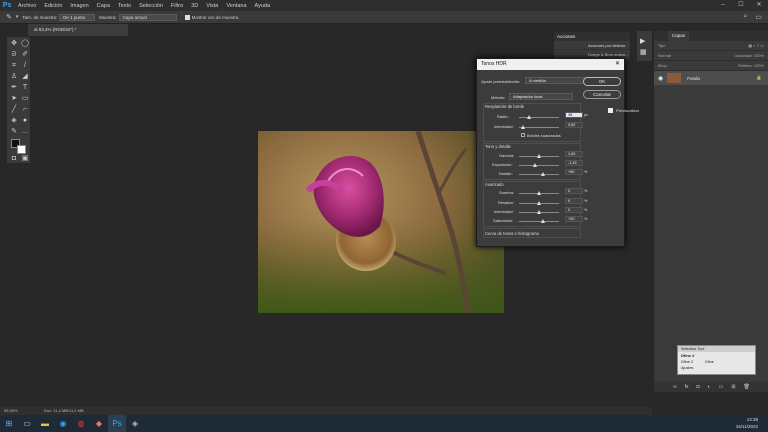  Describe the element at coordinates (17, 17) in the screenshot. I see `chevron-down-icon: ▾` at that location.